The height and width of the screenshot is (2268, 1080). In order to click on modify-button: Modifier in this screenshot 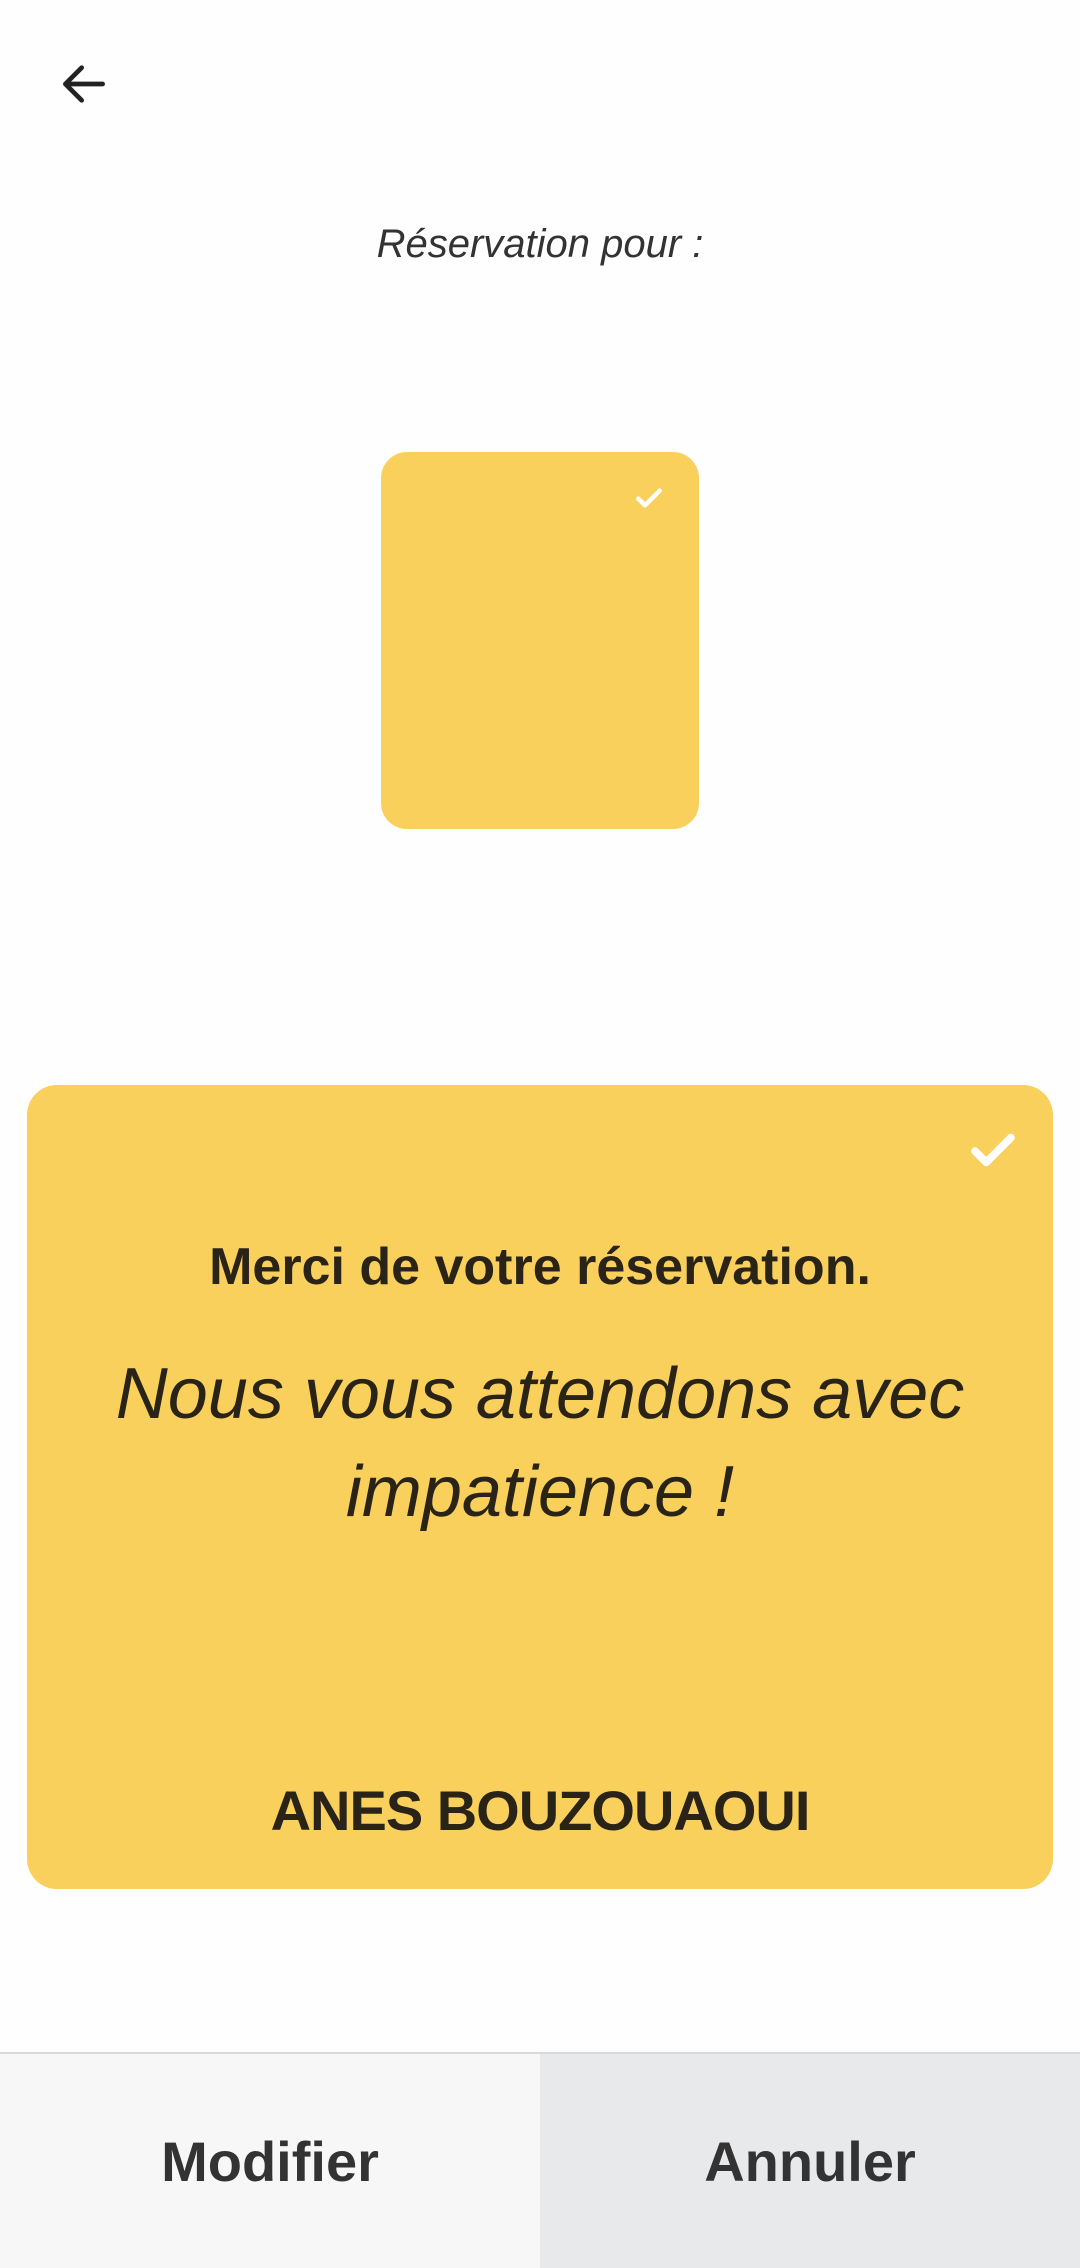, I will do `click(270, 2161)`.